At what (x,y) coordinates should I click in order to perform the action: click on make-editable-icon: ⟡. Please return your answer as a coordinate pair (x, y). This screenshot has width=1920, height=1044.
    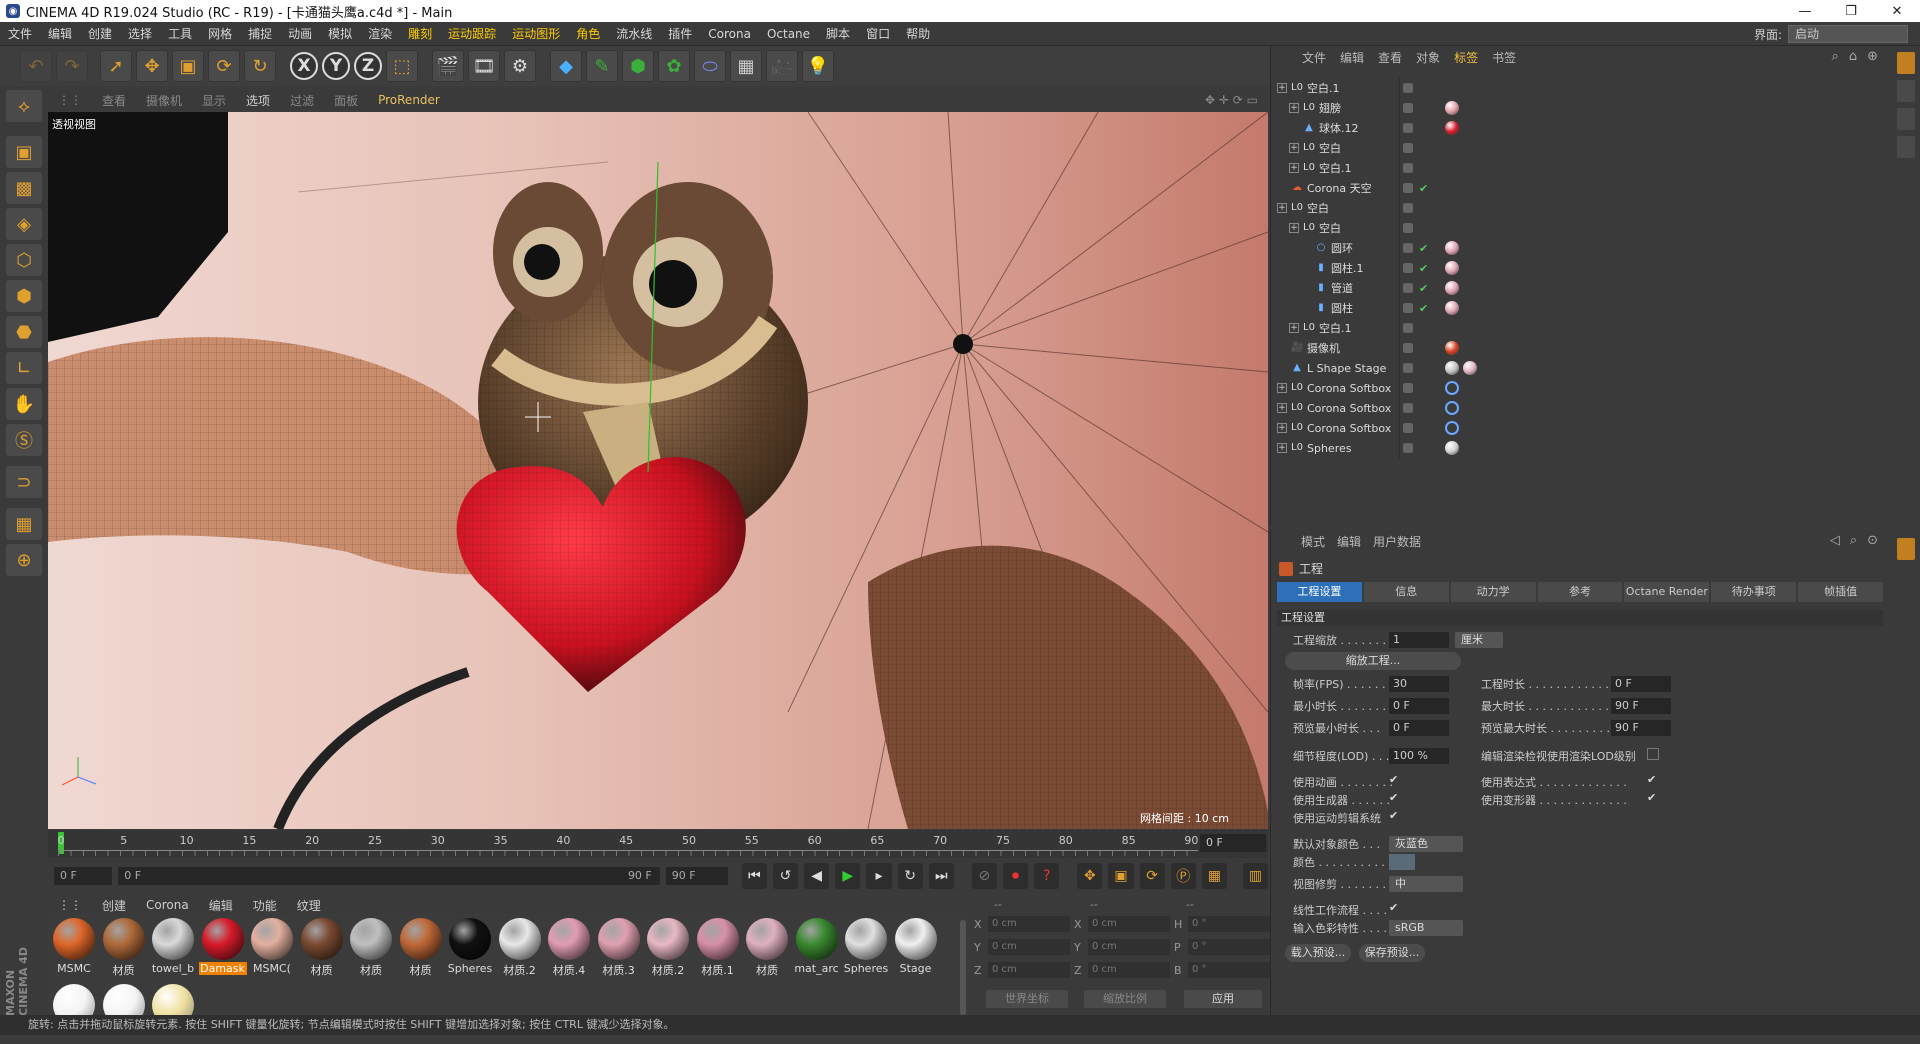
    Looking at the image, I should click on (24, 106).